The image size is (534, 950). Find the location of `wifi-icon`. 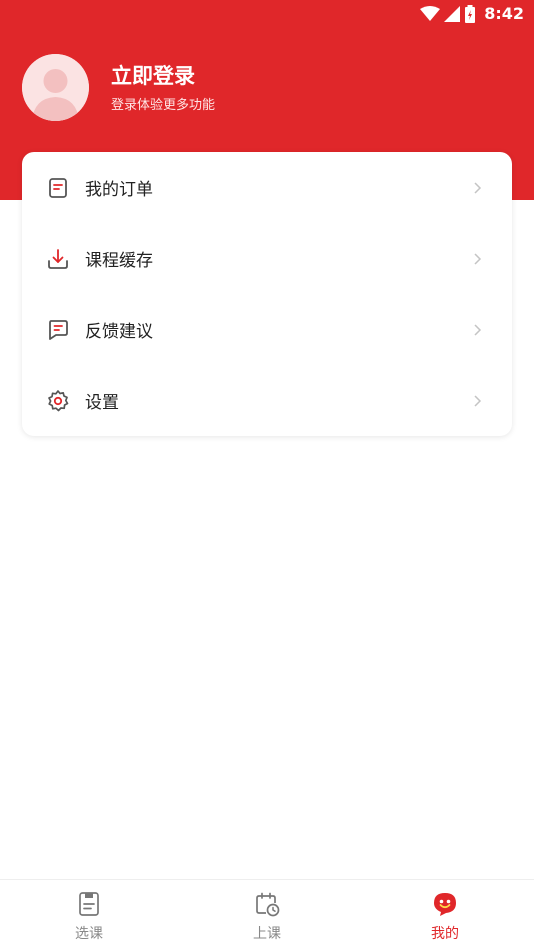

wifi-icon is located at coordinates (430, 13).